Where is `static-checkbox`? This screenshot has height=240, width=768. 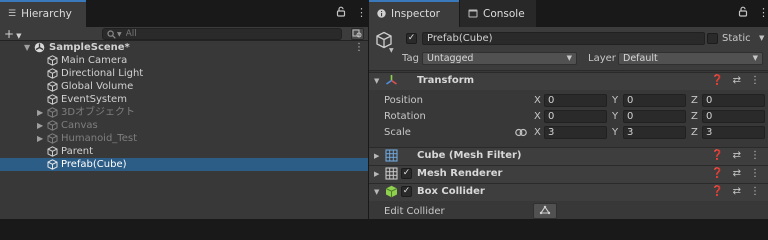 static-checkbox is located at coordinates (712, 38).